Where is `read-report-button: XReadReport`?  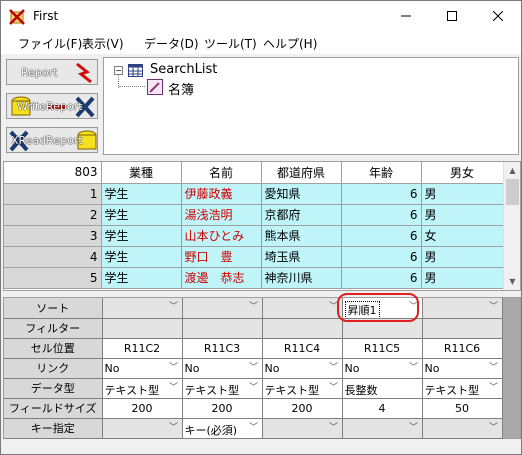 read-report-button: XReadReport is located at coordinates (52, 140).